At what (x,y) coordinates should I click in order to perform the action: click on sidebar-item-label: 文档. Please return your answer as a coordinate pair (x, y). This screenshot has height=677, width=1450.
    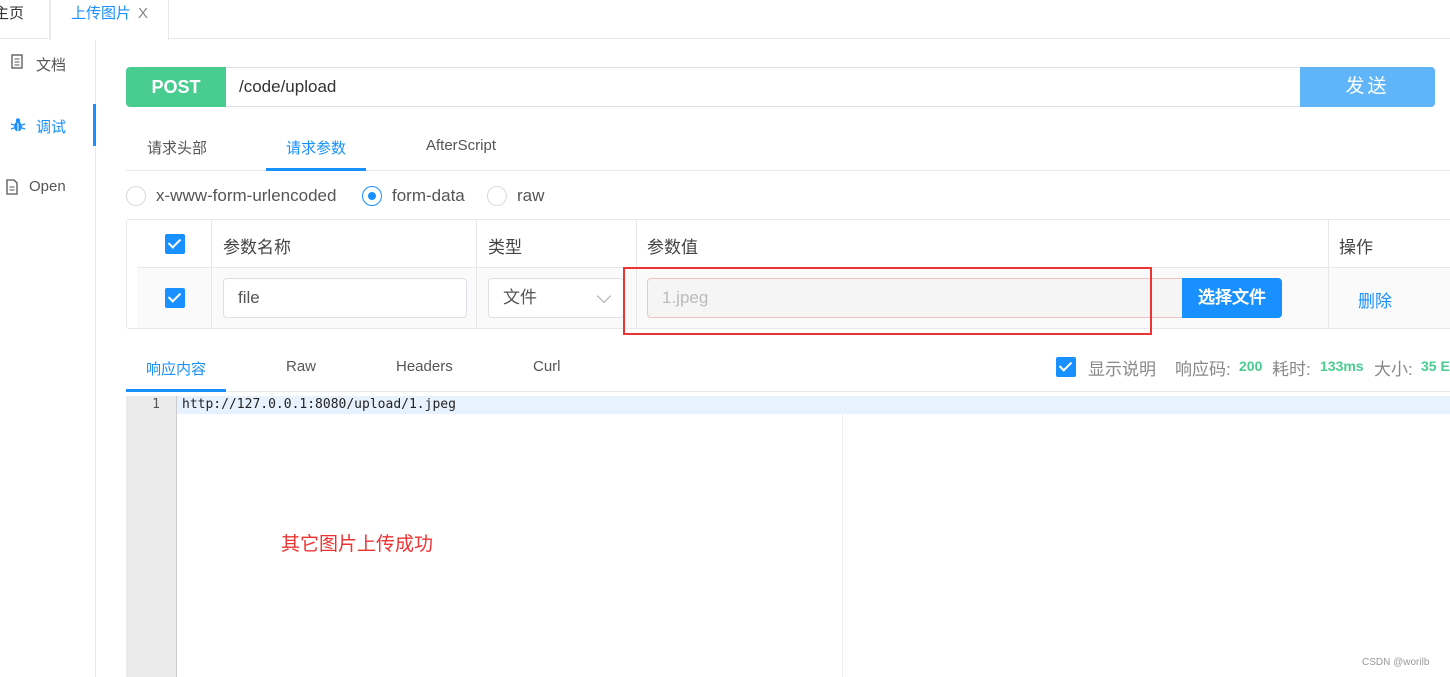
    Looking at the image, I should click on (51, 65).